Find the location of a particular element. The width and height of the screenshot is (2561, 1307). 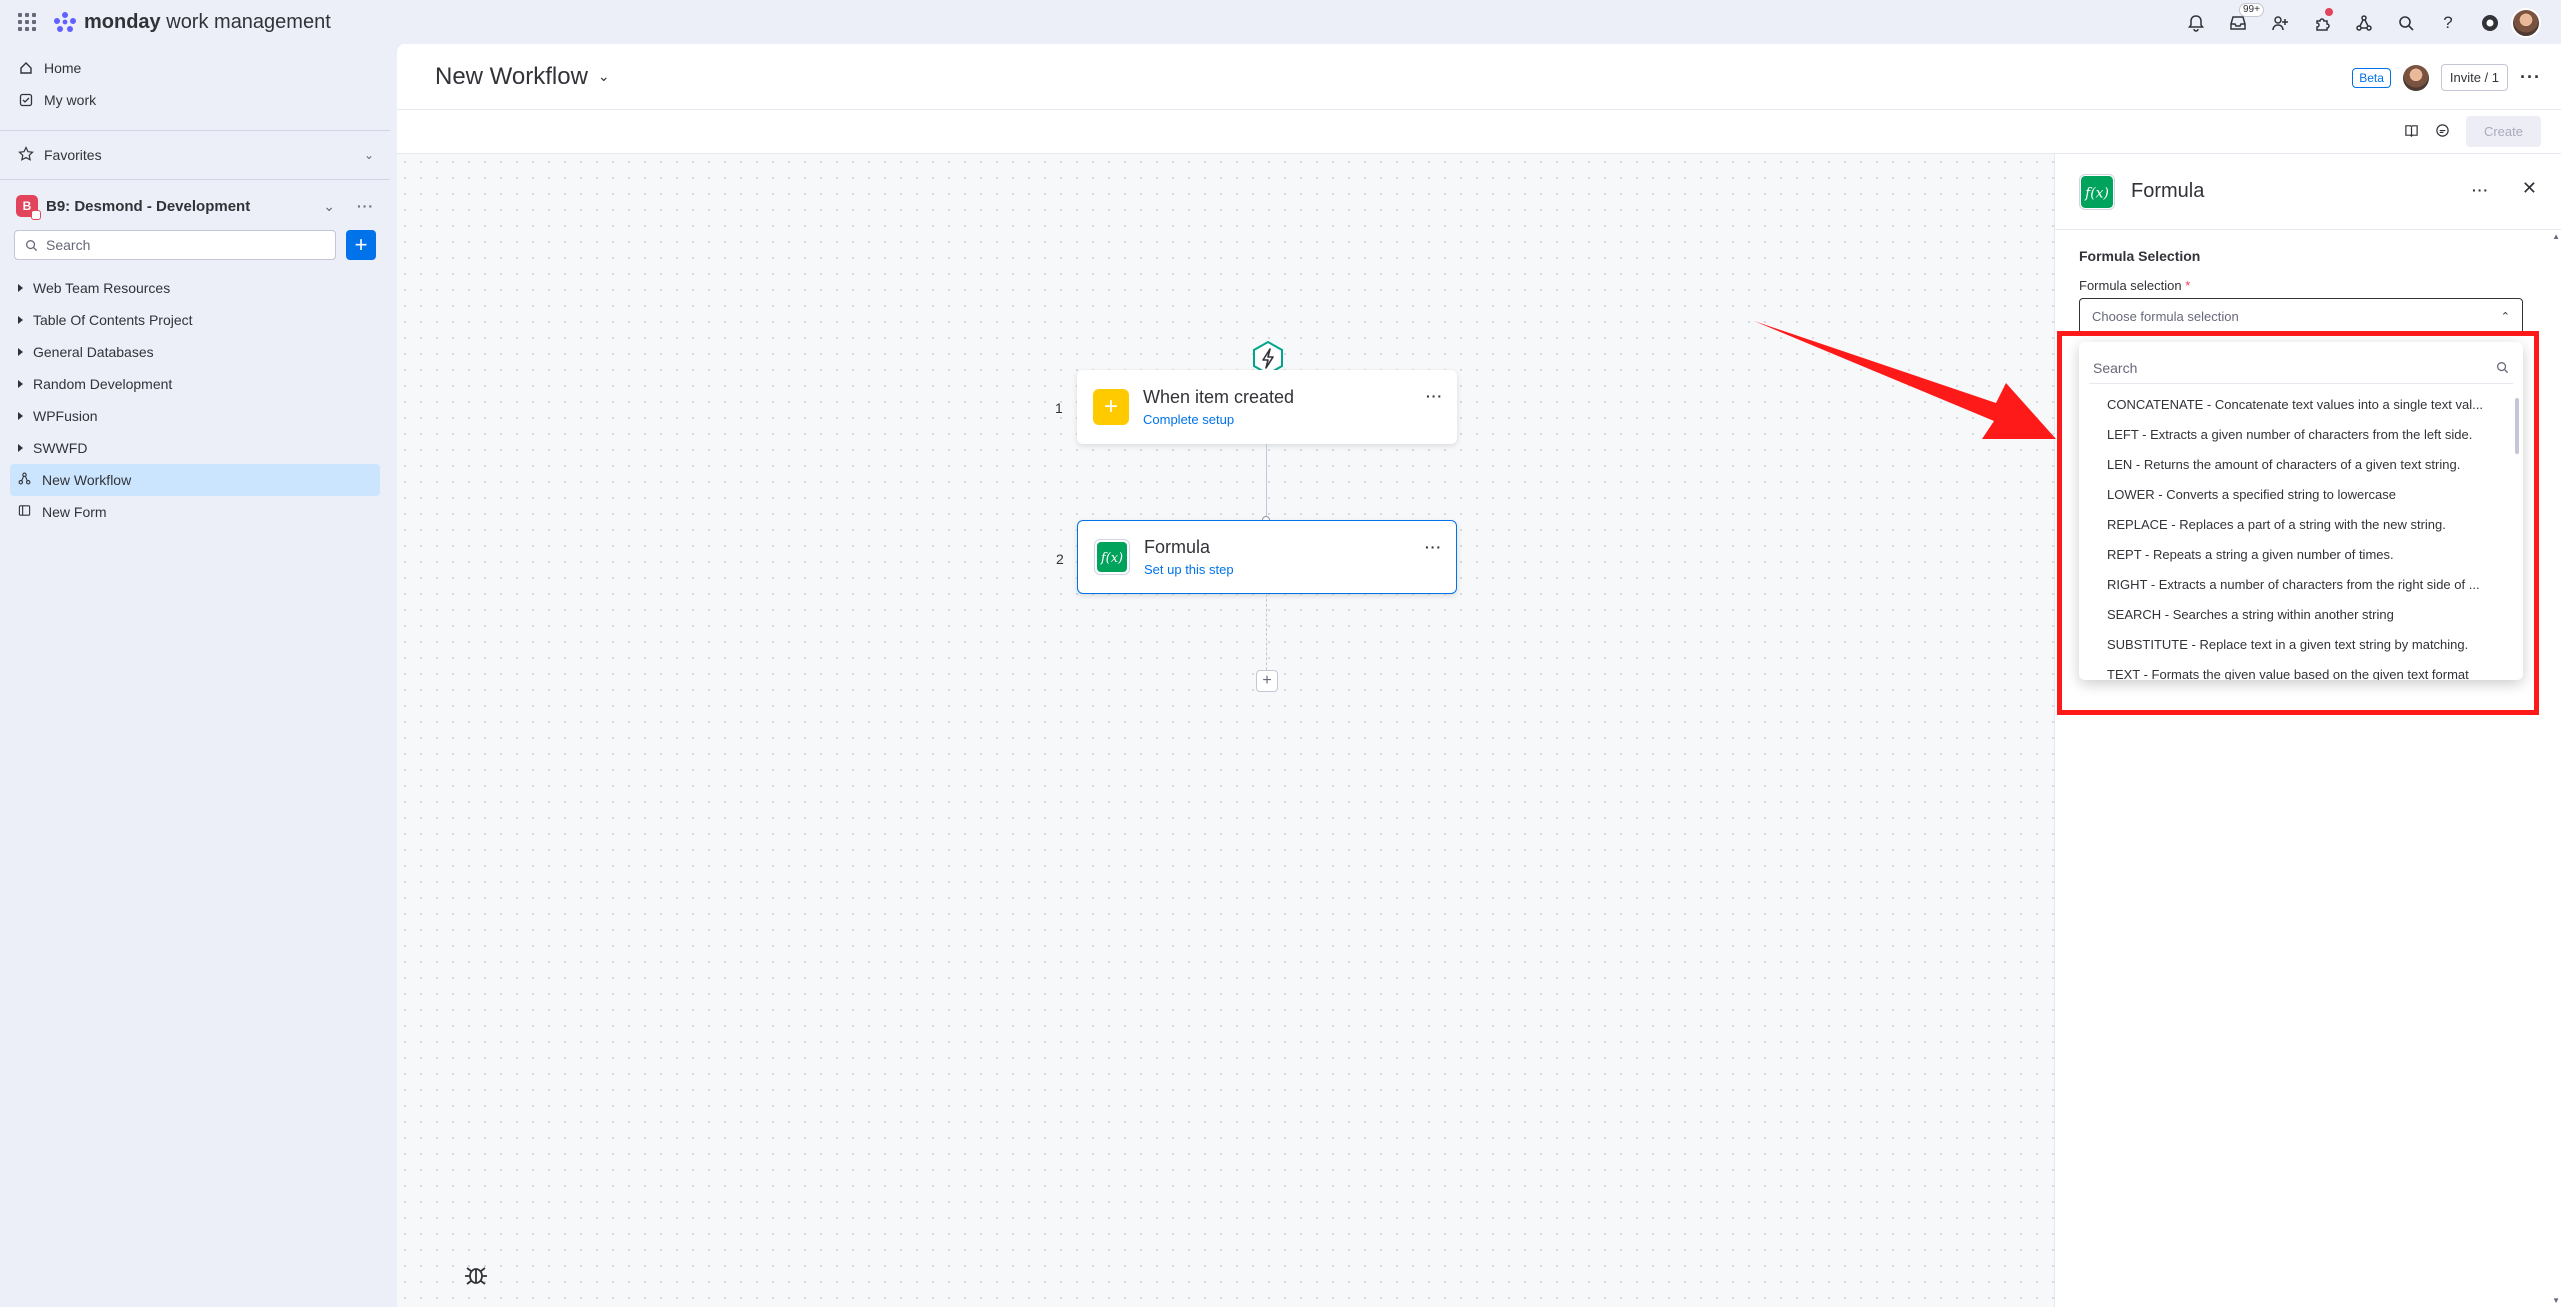

field-label: Formula selection * is located at coordinates (2135, 285).